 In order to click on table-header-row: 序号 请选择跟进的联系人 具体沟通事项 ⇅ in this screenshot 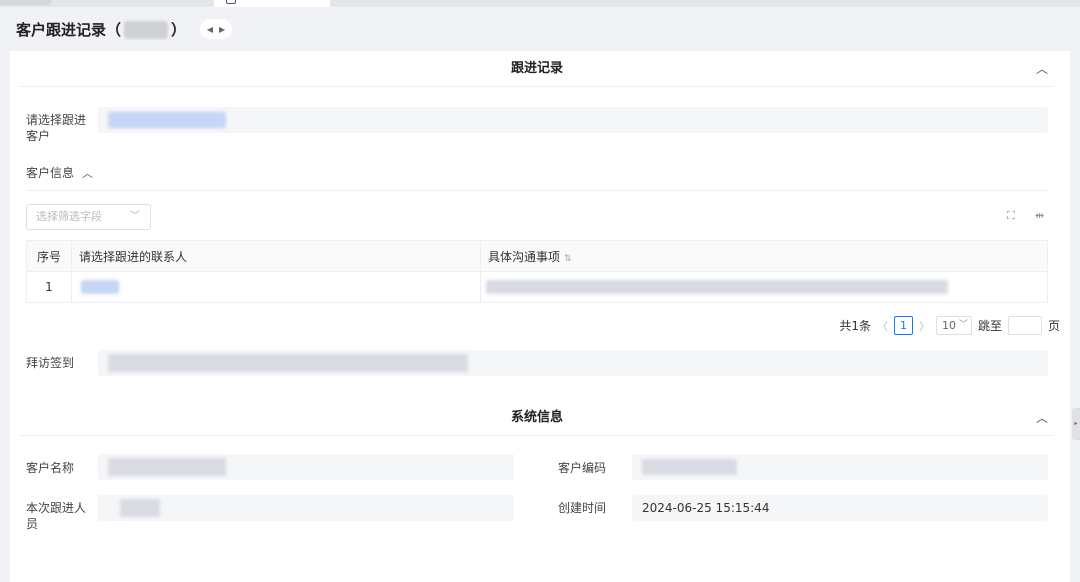, I will do `click(537, 256)`.